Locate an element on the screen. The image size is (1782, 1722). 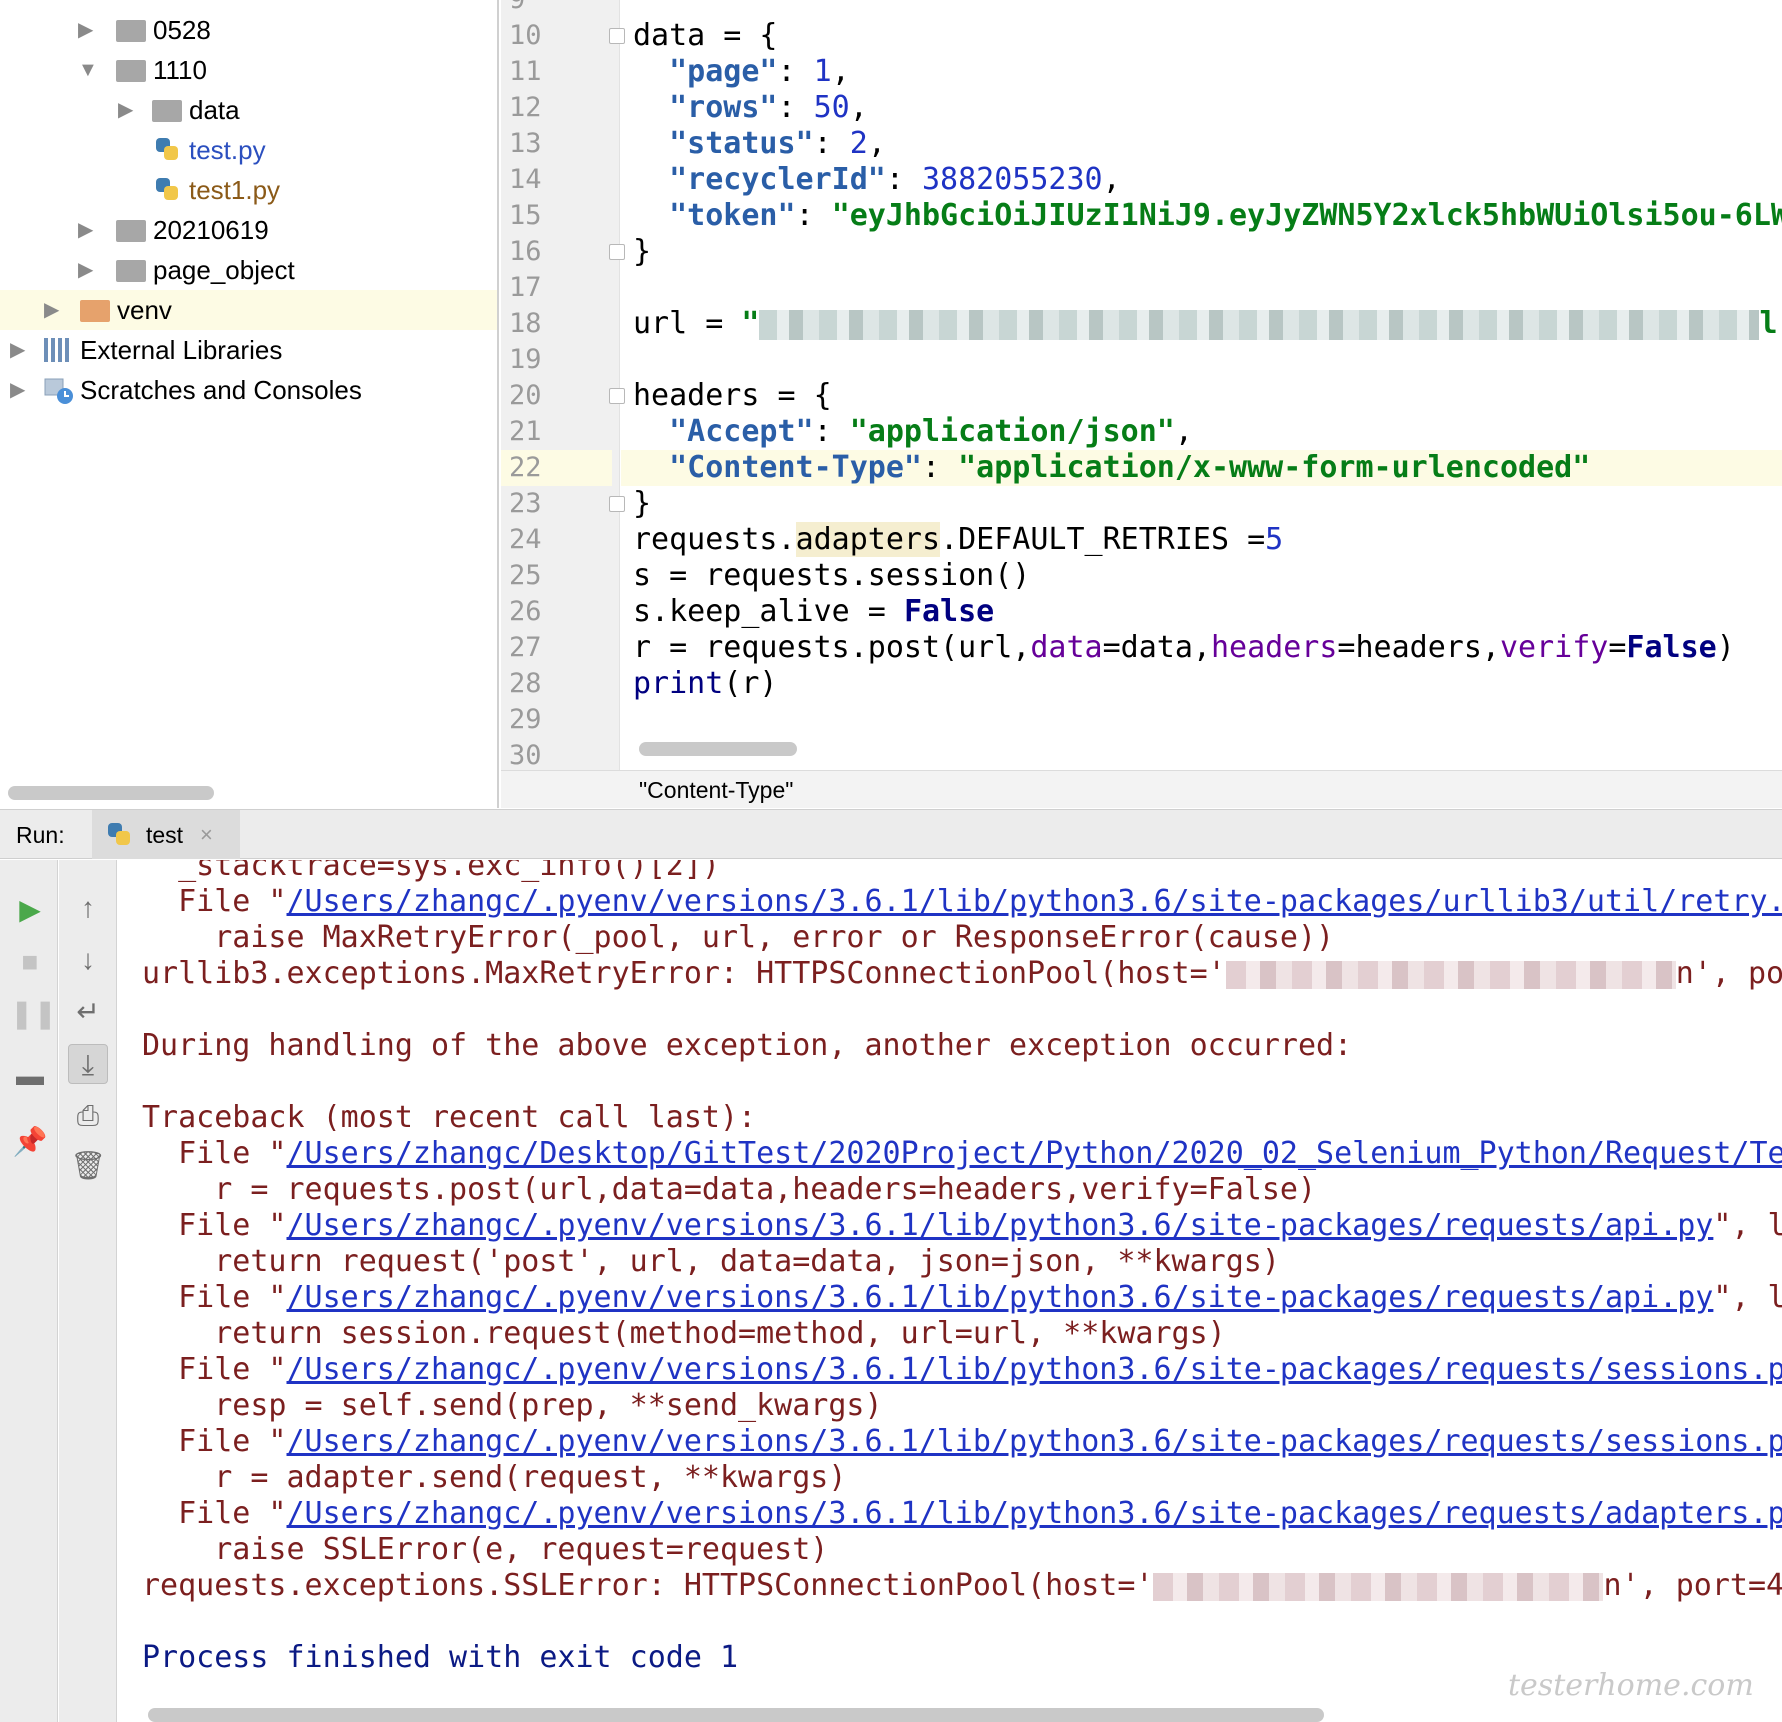
tree-item-test-py: test.py is located at coordinates (248, 150).